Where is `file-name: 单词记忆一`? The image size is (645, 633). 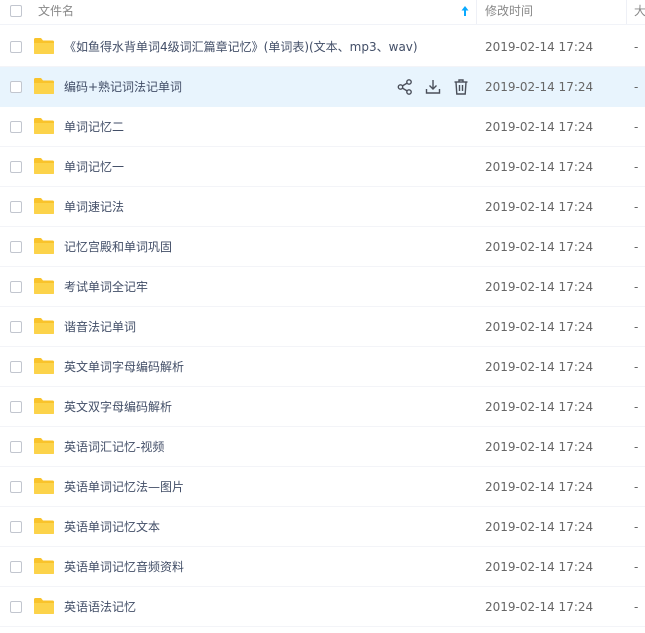
file-name: 单词记忆一 is located at coordinates (94, 167).